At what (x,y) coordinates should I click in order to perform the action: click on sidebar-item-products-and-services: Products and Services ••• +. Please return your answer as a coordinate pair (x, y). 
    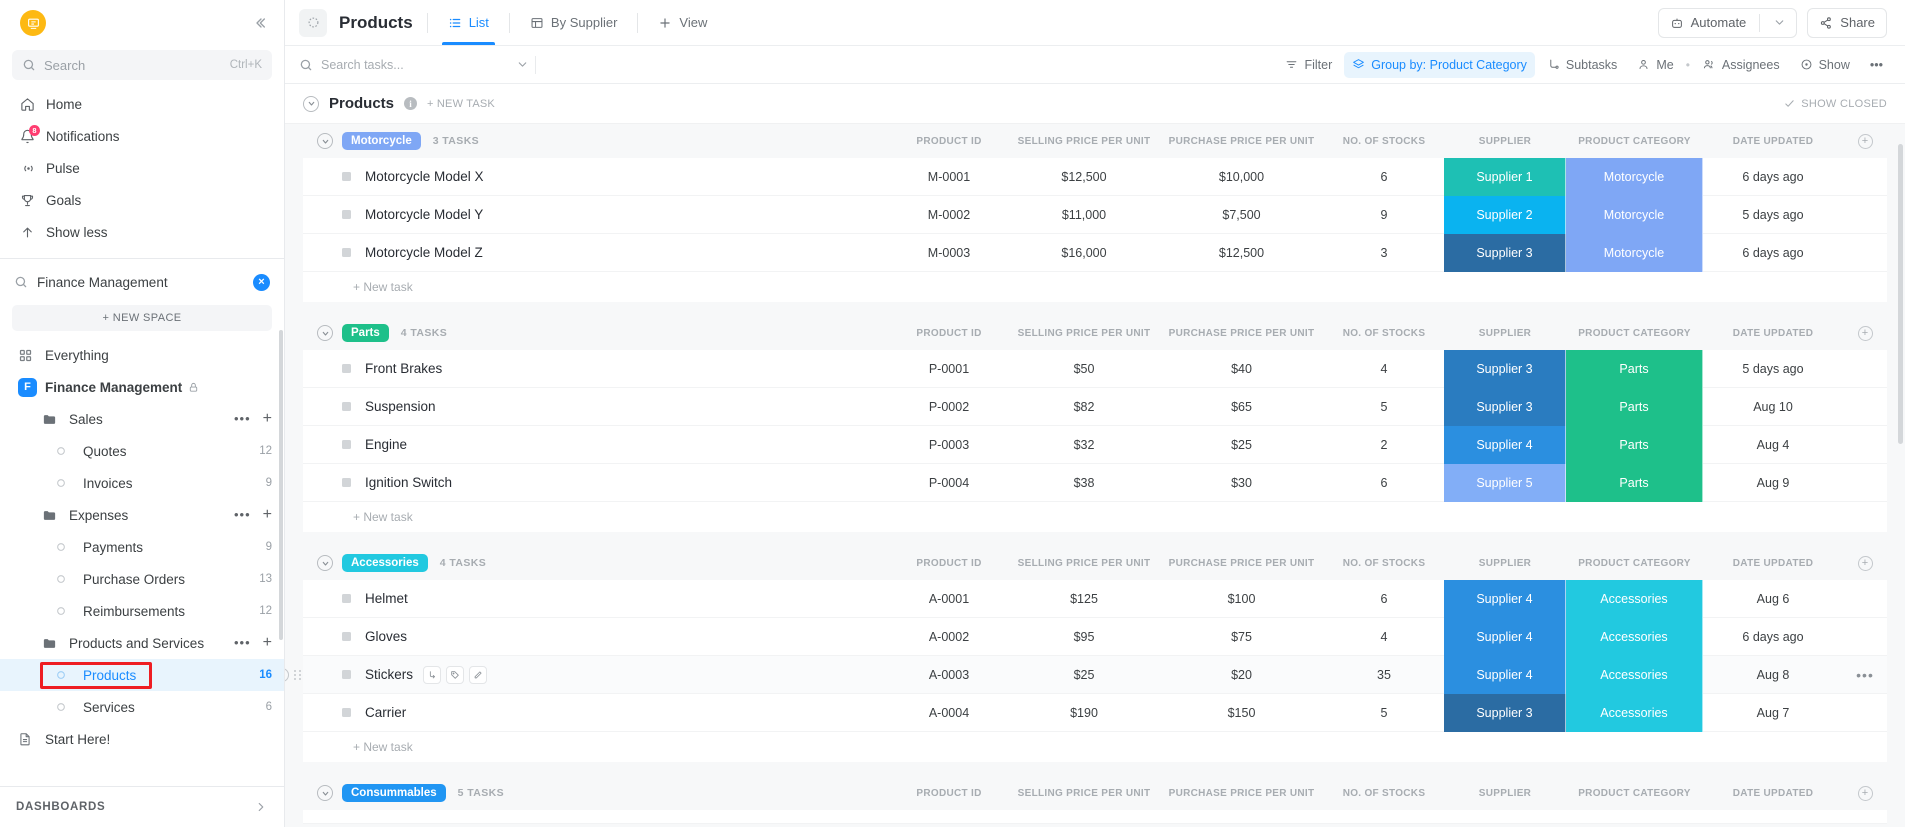
    Looking at the image, I should click on (142, 643).